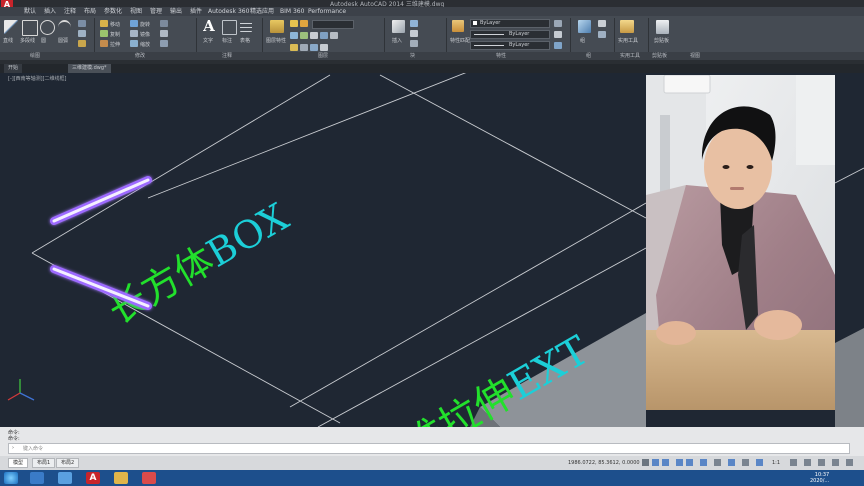  I want to click on taskbar-autocad-icon: A, so click(93, 478).